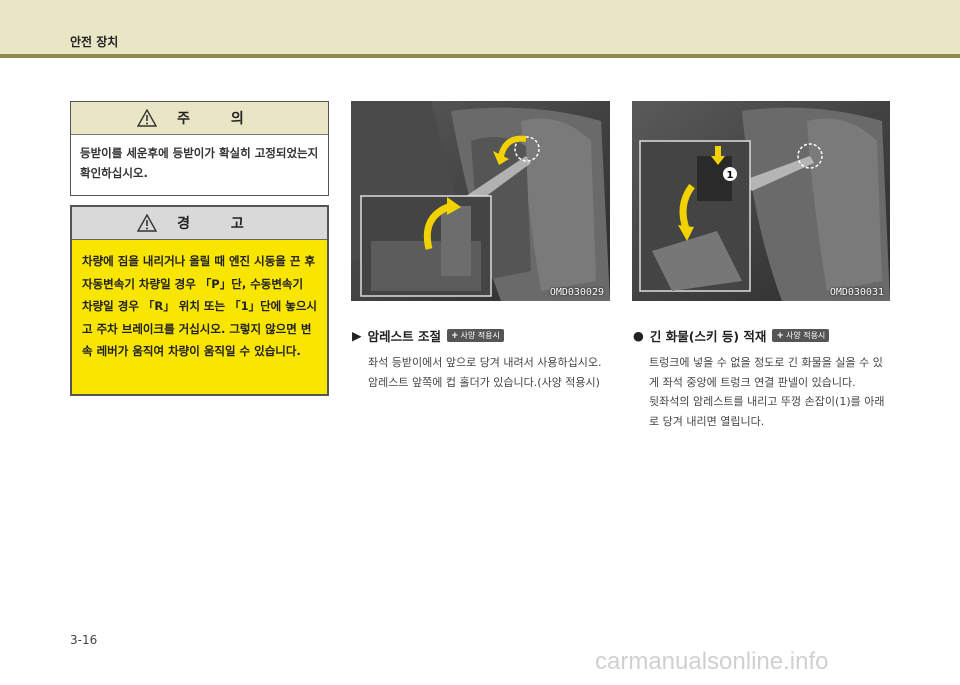 The height and width of the screenshot is (685, 960). I want to click on armrest-illustration, so click(480, 201).